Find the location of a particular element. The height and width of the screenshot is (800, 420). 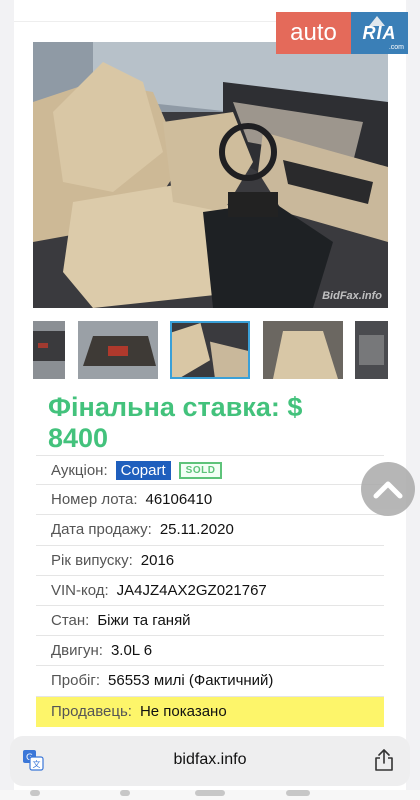

logo-triangle-icon is located at coordinates (377, 21).